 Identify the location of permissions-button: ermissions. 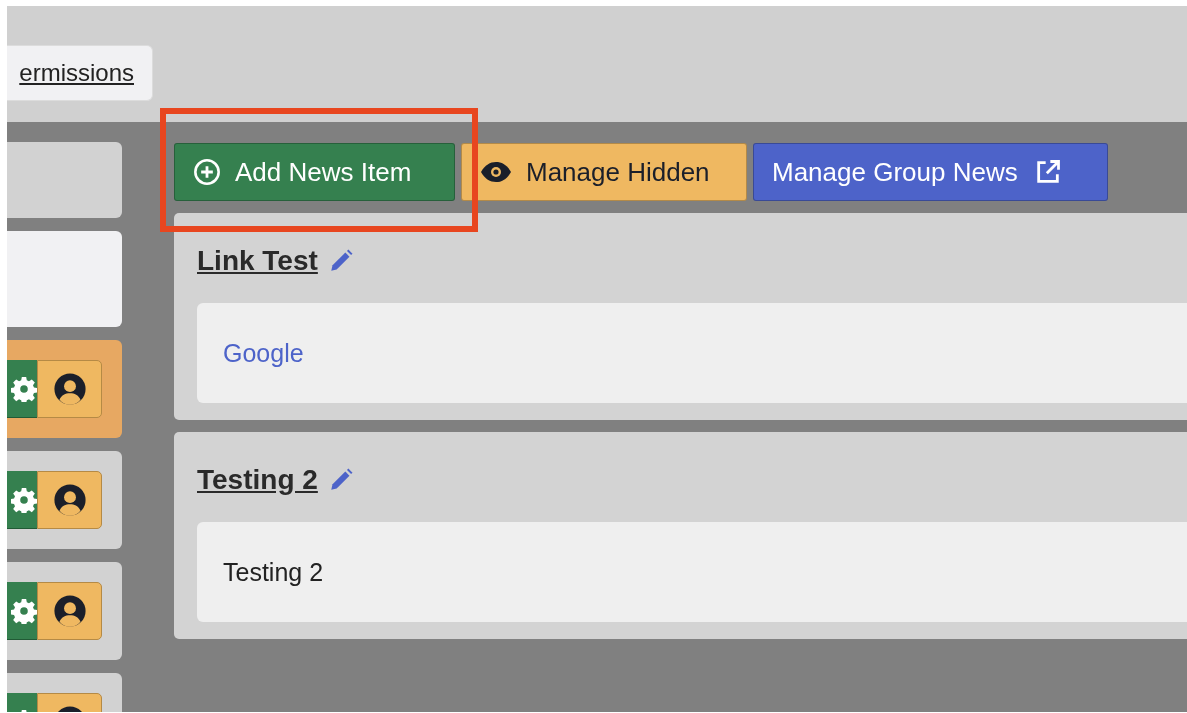
(80, 73).